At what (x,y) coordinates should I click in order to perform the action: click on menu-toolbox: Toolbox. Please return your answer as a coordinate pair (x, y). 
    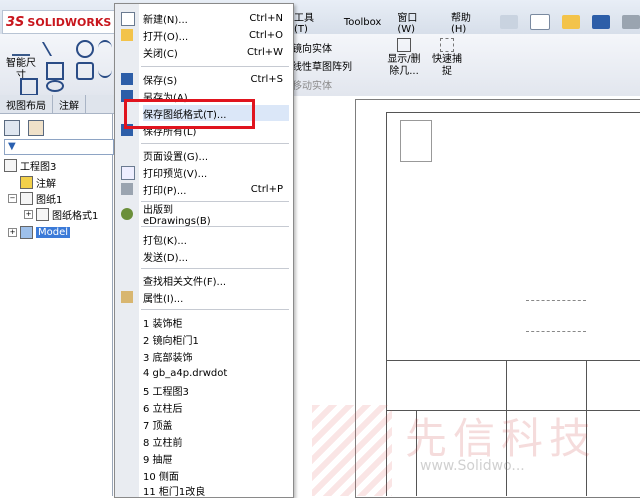
    Looking at the image, I should click on (363, 22).